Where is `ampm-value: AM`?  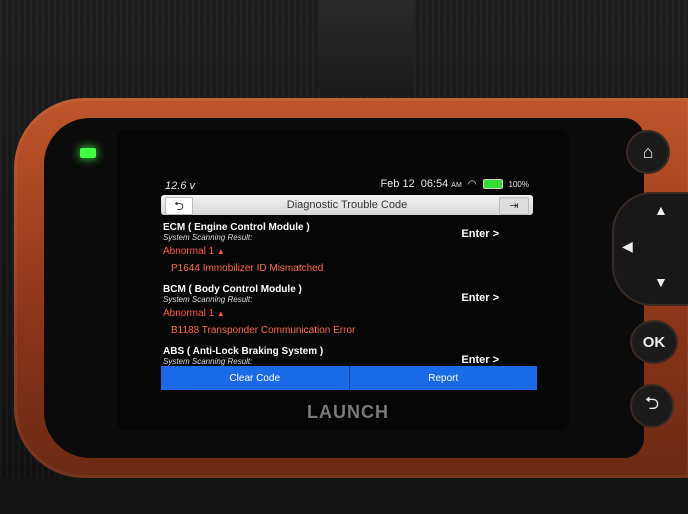 ampm-value: AM is located at coordinates (456, 185).